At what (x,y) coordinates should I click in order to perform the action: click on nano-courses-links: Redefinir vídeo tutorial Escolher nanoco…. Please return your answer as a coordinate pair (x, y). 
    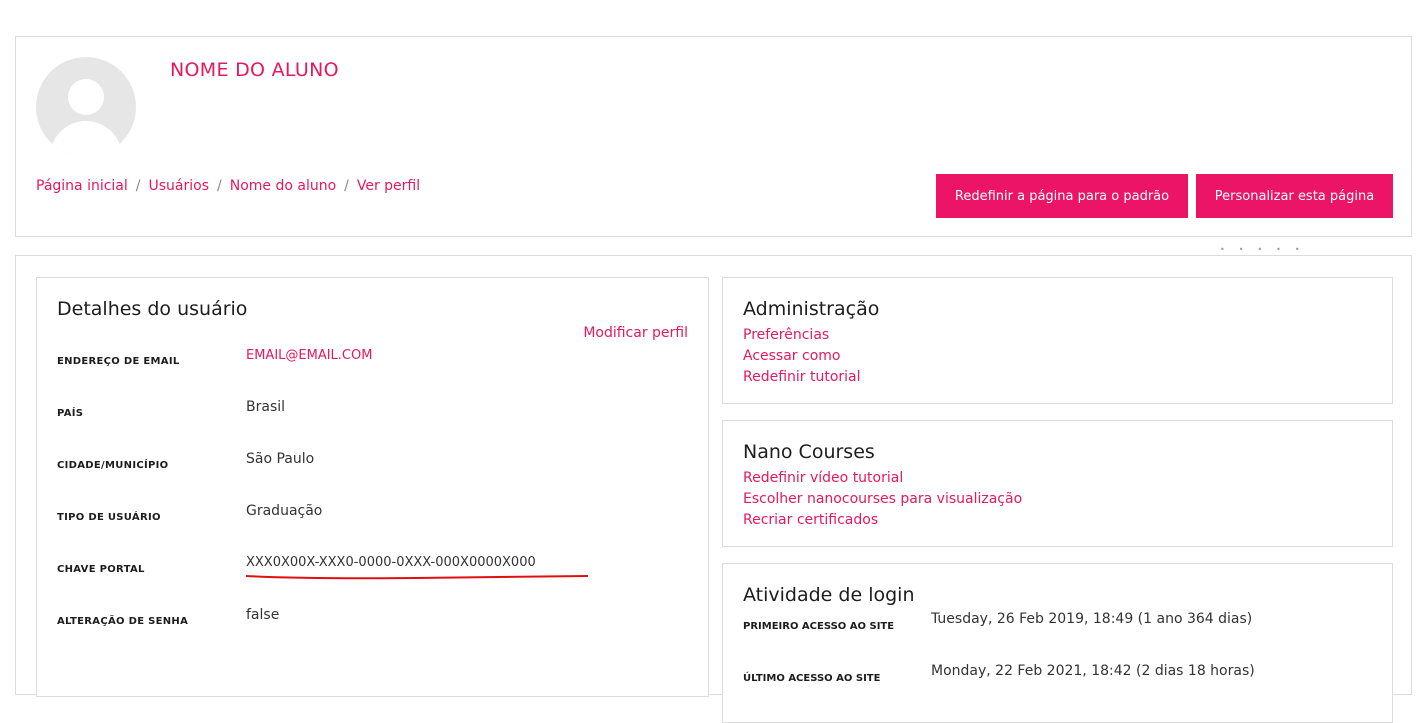
    Looking at the image, I should click on (882, 499).